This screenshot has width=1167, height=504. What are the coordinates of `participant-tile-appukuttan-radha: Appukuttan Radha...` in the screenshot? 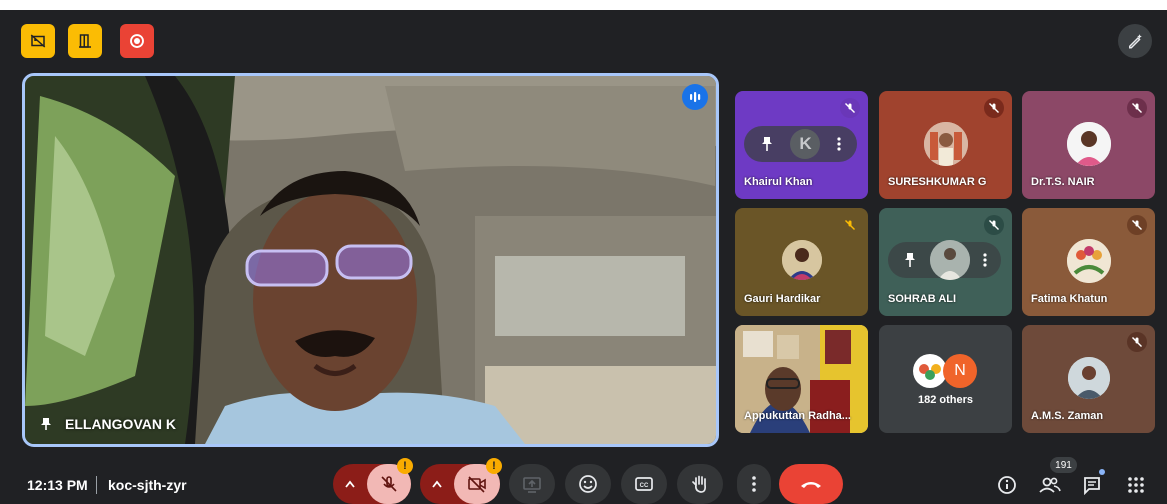 It's located at (801, 379).